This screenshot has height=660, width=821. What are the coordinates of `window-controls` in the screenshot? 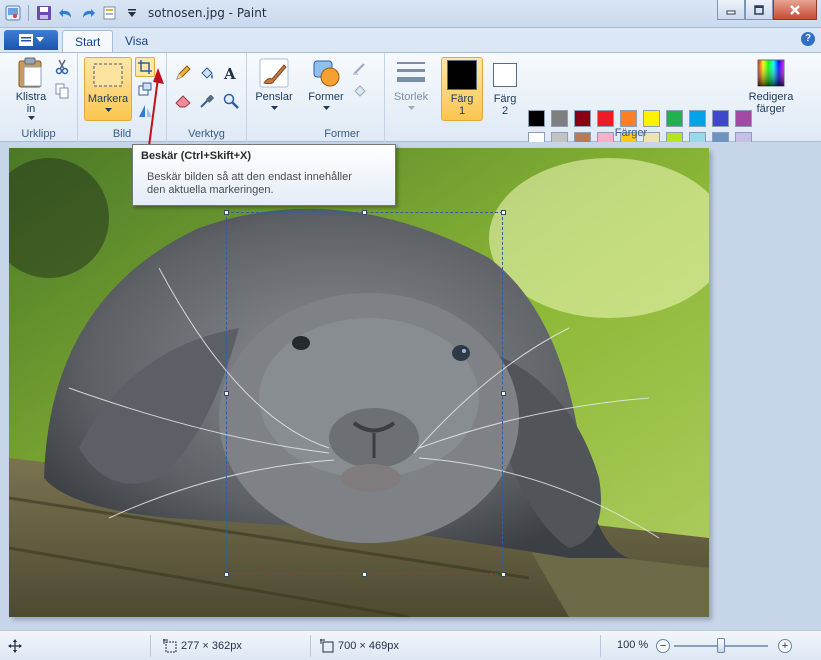 It's located at (767, 10).